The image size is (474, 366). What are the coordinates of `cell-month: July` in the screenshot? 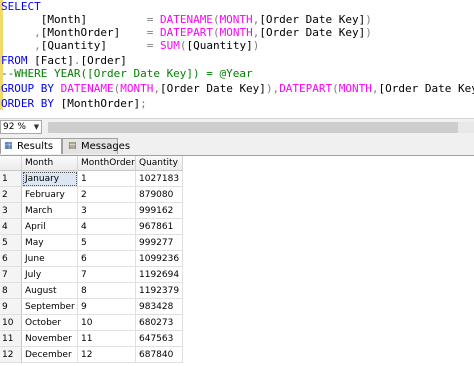 It's located at (50, 275).